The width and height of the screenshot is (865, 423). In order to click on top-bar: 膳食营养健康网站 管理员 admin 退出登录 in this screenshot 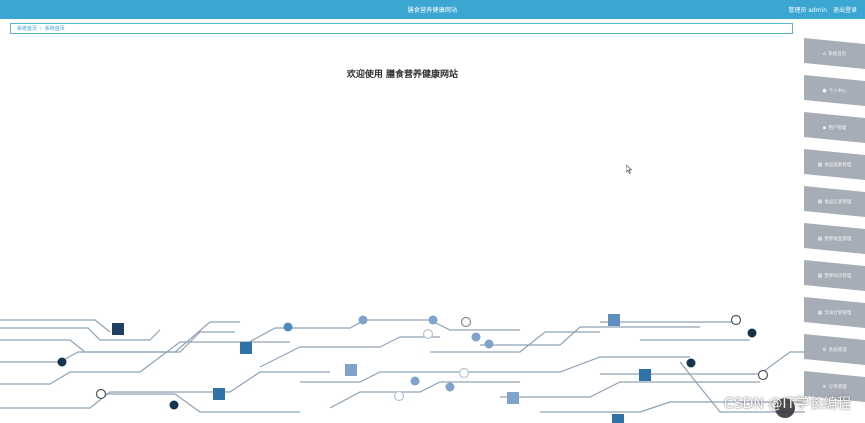, I will do `click(432, 9)`.